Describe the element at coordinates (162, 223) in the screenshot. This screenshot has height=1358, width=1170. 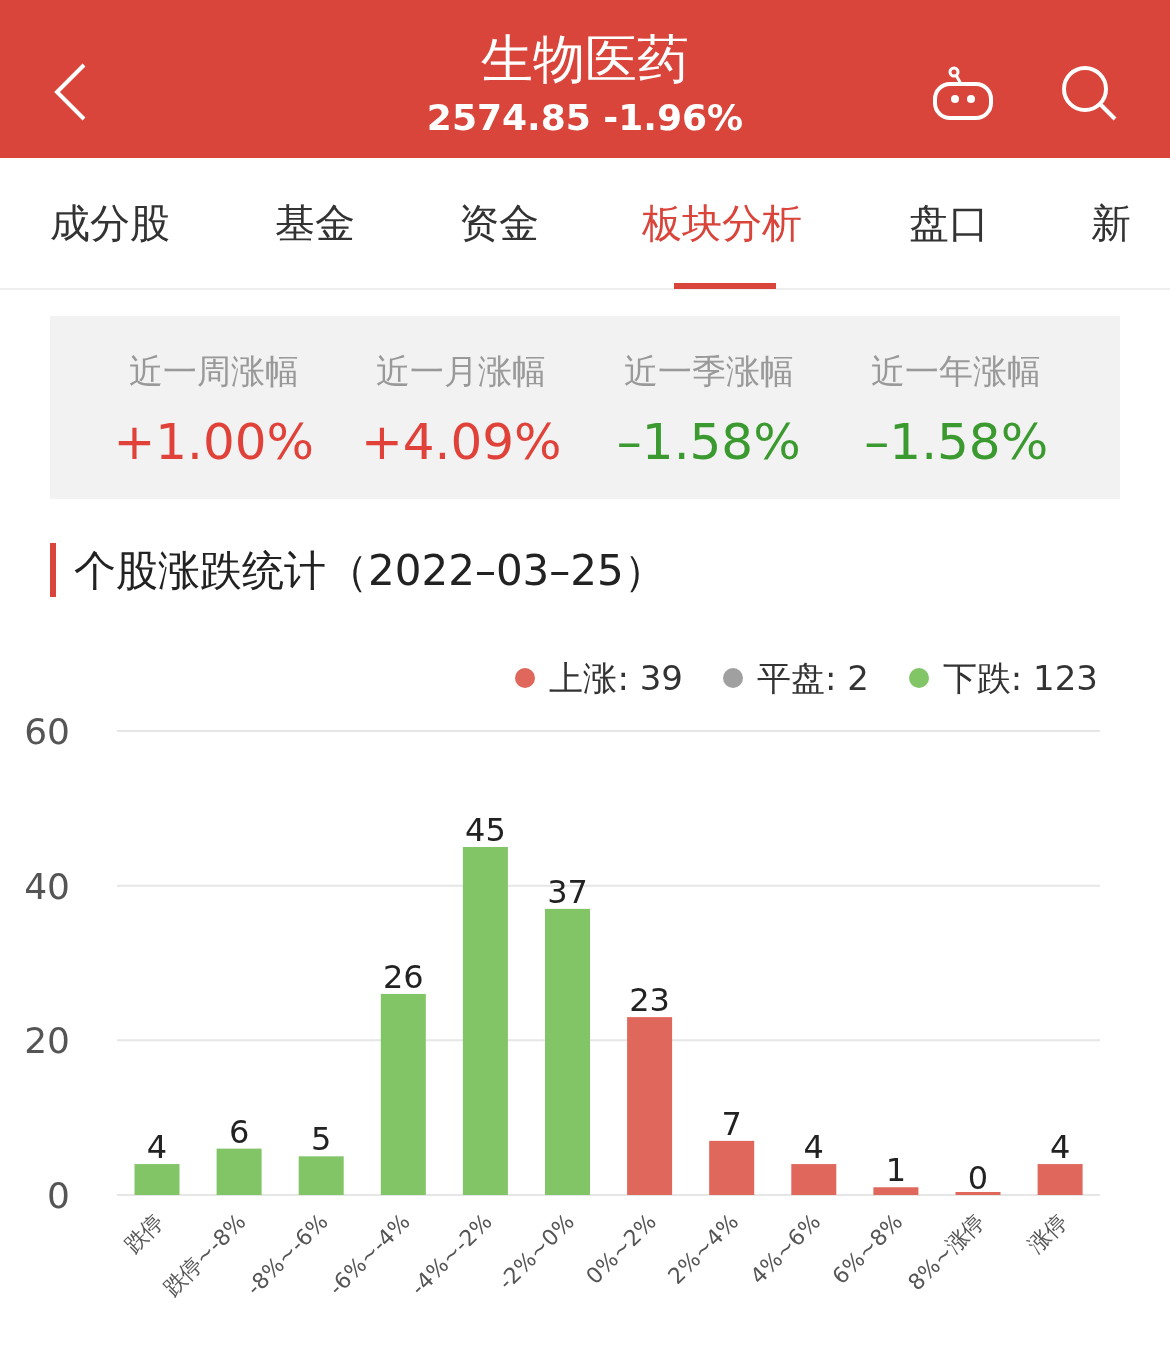
I see `tab: 成分股` at that location.